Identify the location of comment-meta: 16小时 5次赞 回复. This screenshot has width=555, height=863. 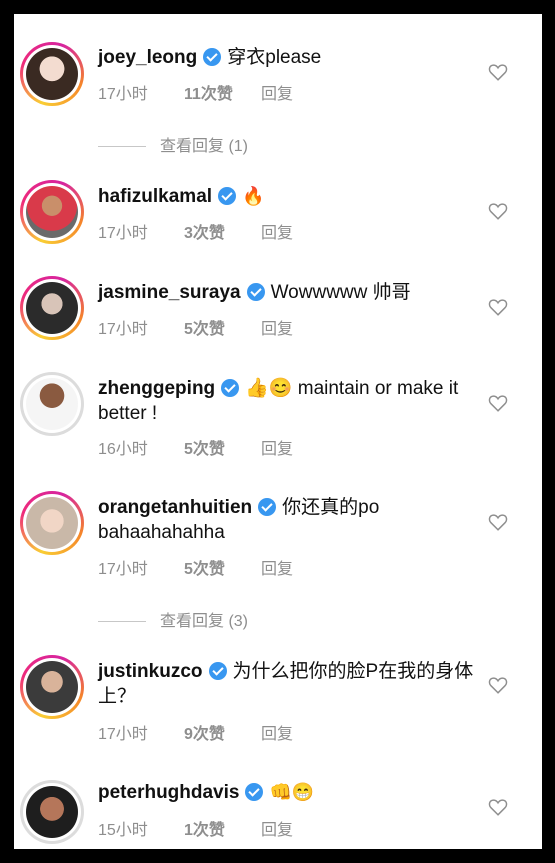
(195, 447).